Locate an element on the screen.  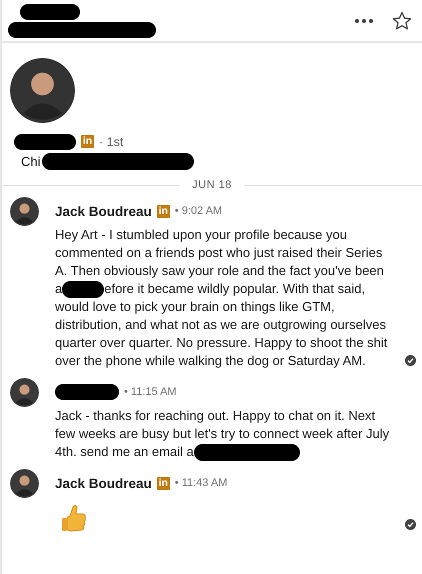
message-time: • 9:02 AM is located at coordinates (198, 211).